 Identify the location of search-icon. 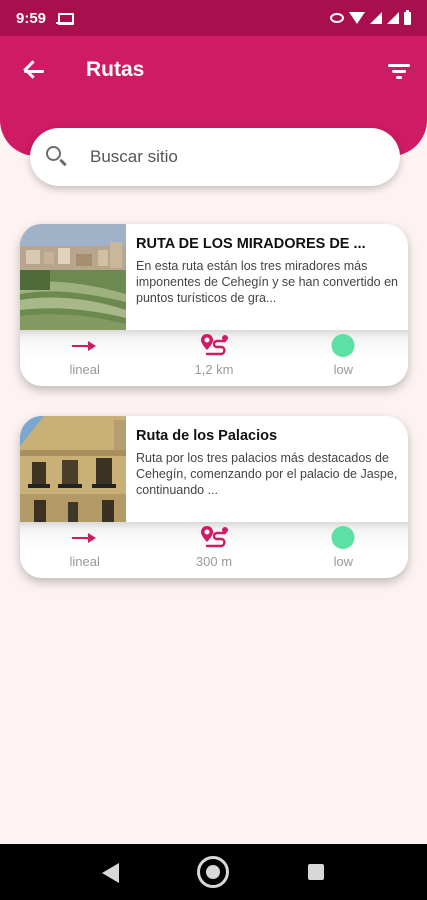
(57, 157).